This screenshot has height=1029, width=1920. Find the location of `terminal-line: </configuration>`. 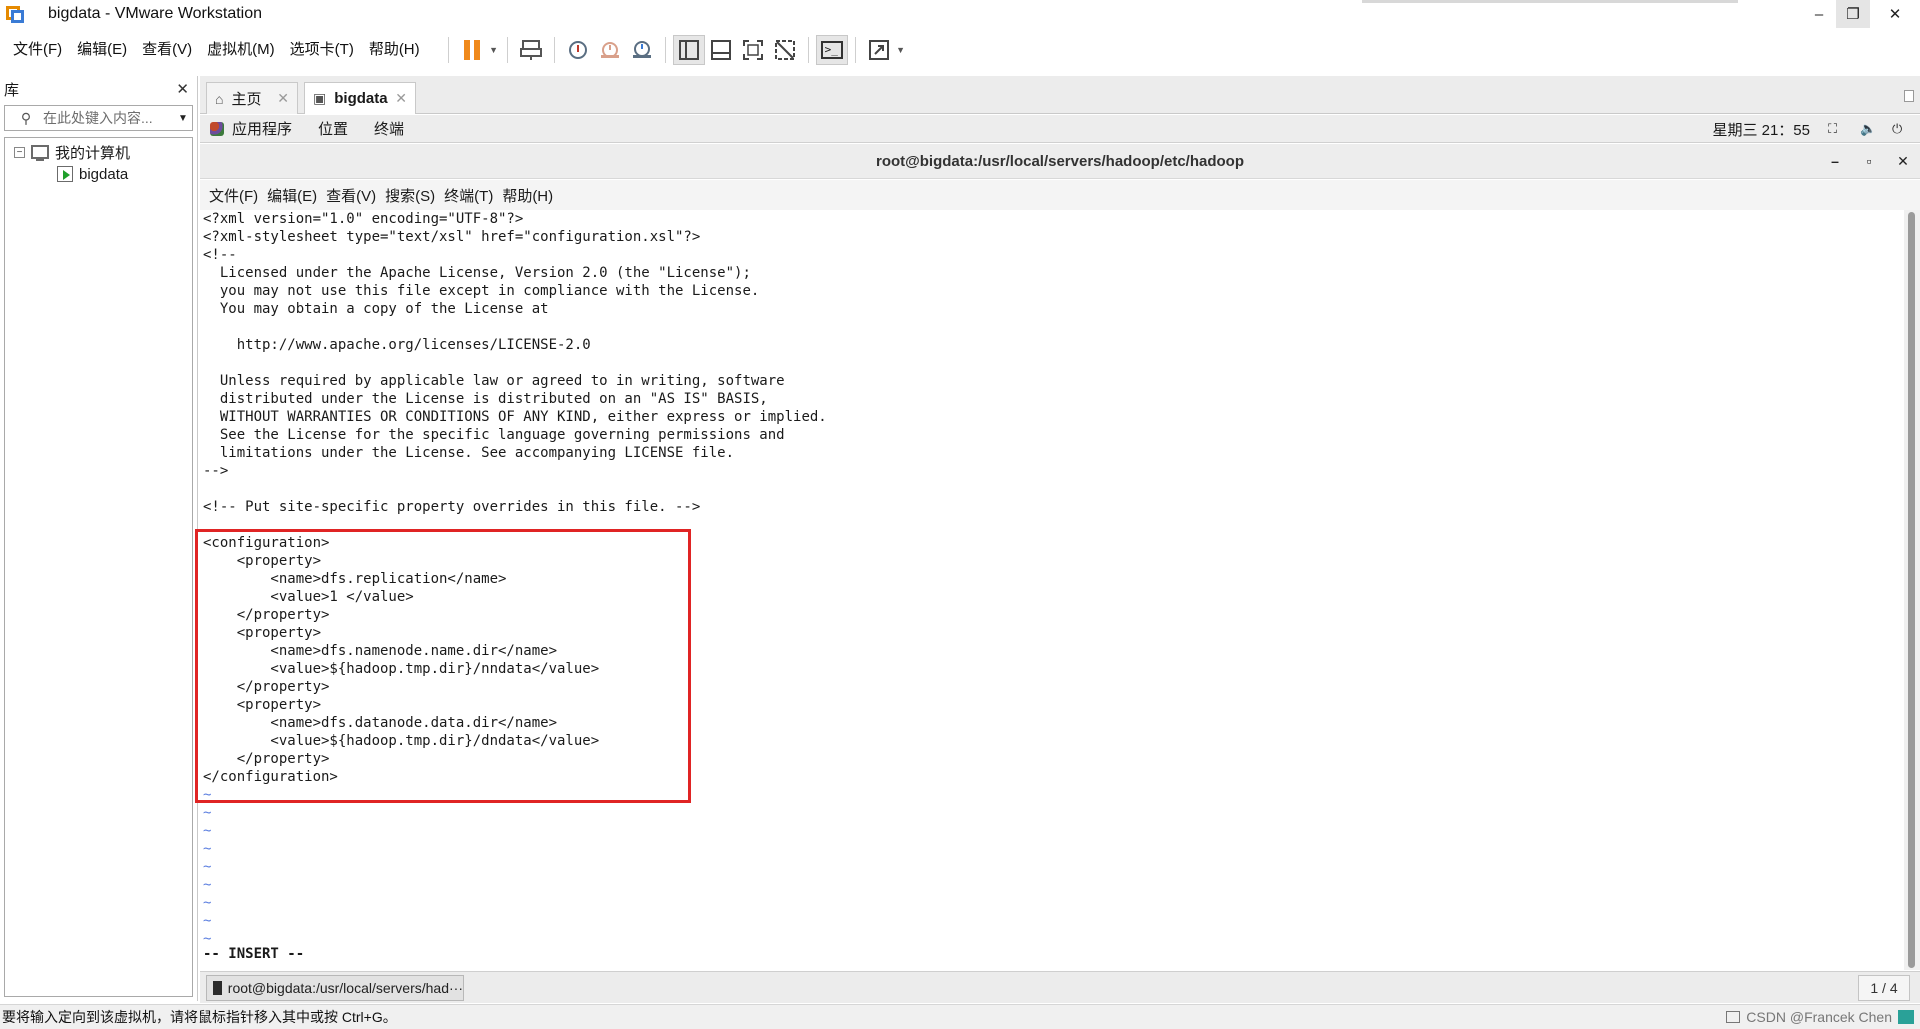

terminal-line: </configuration> is located at coordinates (270, 777).